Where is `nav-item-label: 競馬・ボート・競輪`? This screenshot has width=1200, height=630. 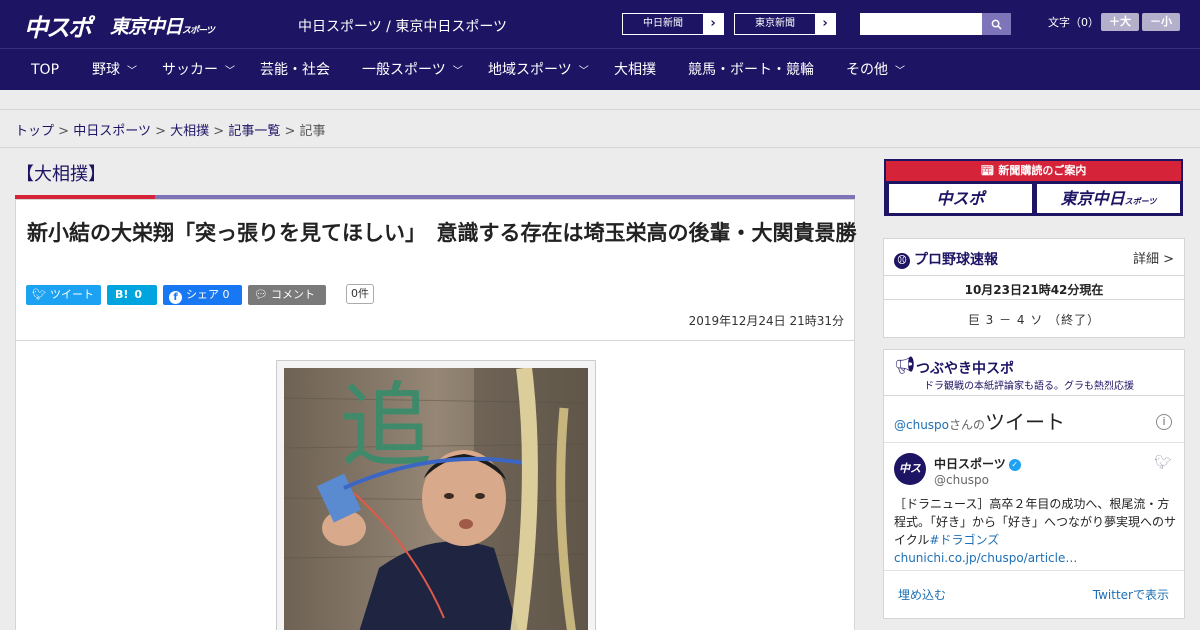 nav-item-label: 競馬・ボート・競輪 is located at coordinates (751, 70).